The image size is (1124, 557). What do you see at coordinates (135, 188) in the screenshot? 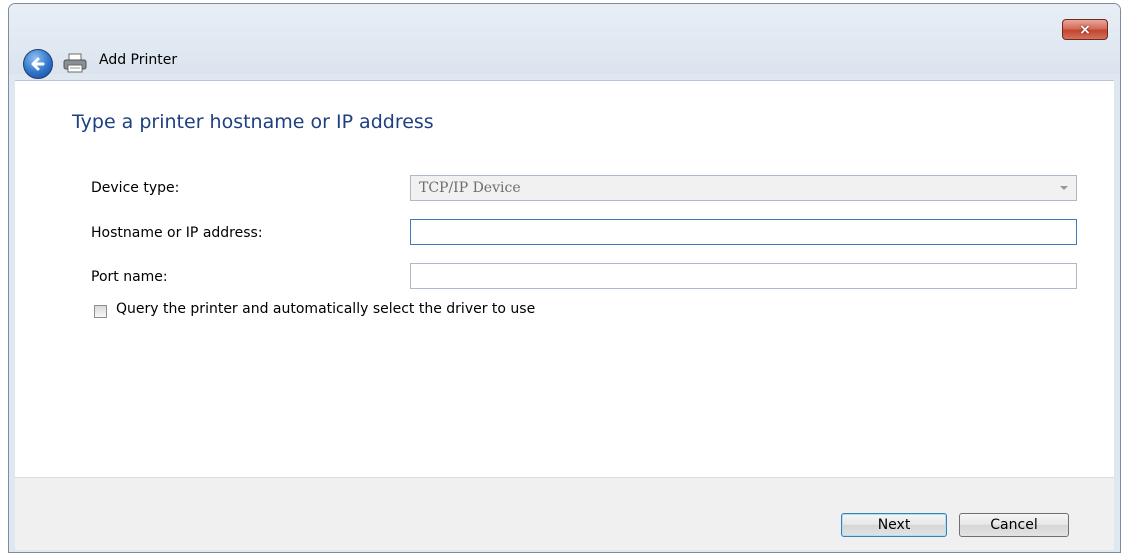
I see `device-type-label: Device type:` at bounding box center [135, 188].